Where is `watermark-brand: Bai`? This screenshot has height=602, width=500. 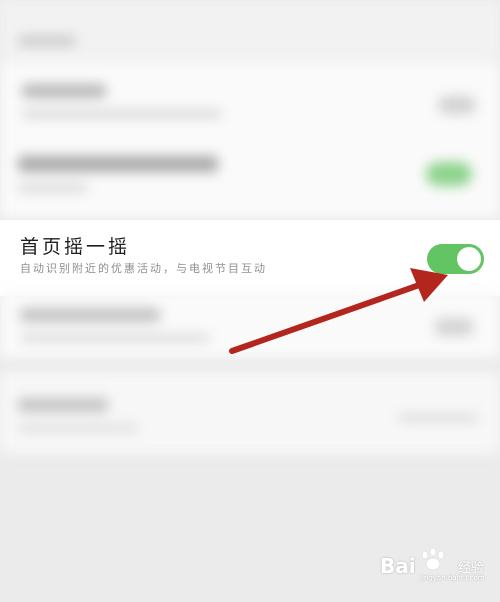
watermark-brand: Bai is located at coordinates (398, 566).